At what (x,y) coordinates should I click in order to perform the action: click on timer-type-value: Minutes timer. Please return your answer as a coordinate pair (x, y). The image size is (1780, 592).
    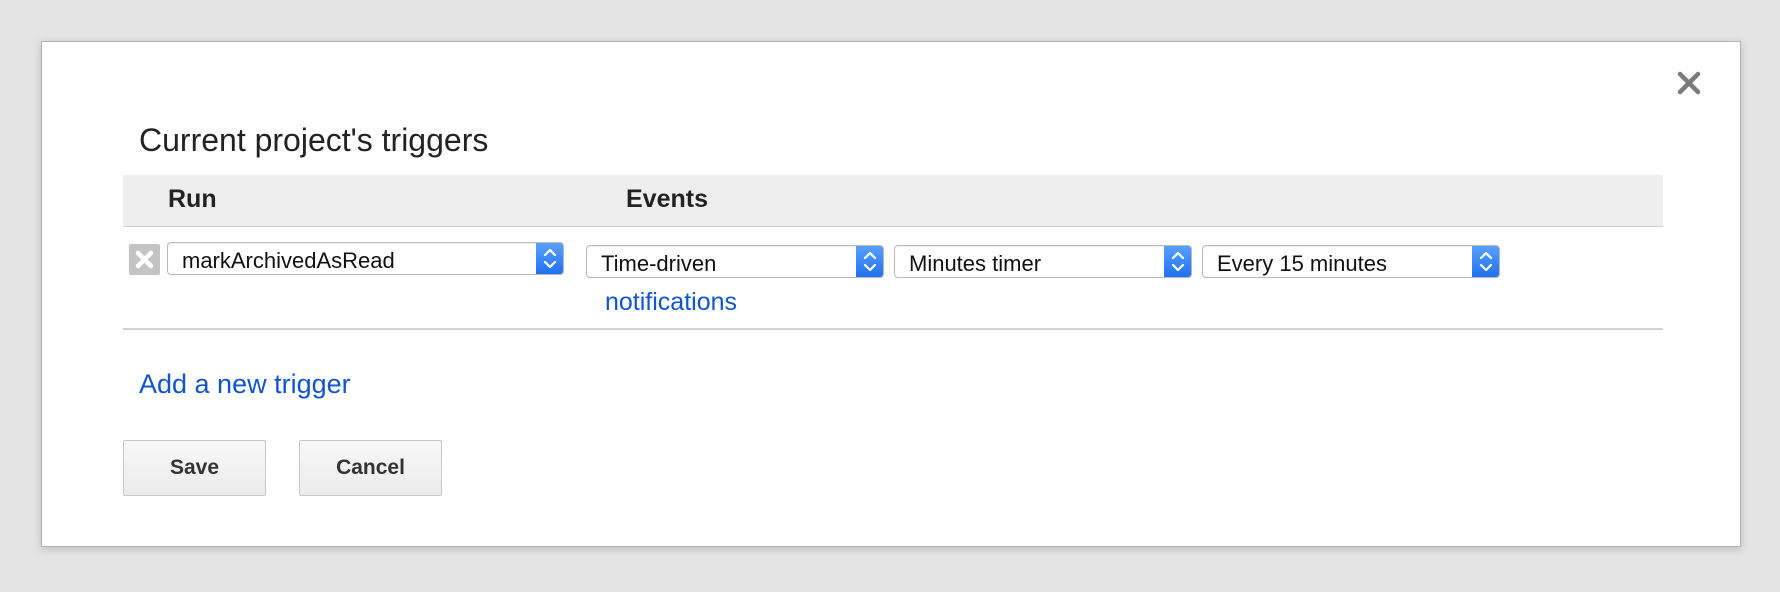
    Looking at the image, I should click on (975, 263).